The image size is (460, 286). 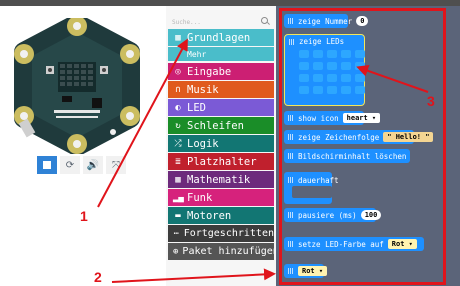 What do you see at coordinates (178, 197) in the screenshot?
I see `signal-icon: ▂▄` at bounding box center [178, 197].